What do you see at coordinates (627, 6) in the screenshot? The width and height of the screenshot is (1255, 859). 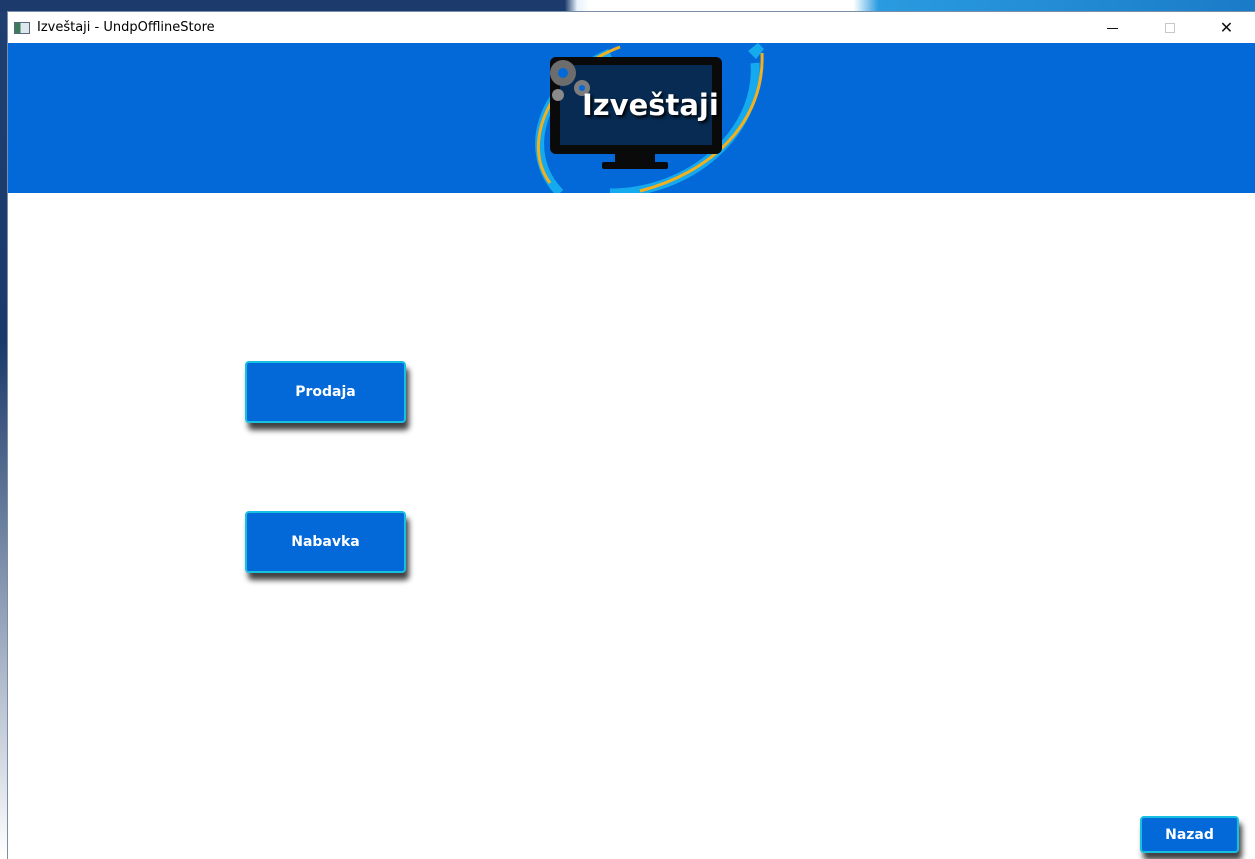 I see `desktop-background-top` at bounding box center [627, 6].